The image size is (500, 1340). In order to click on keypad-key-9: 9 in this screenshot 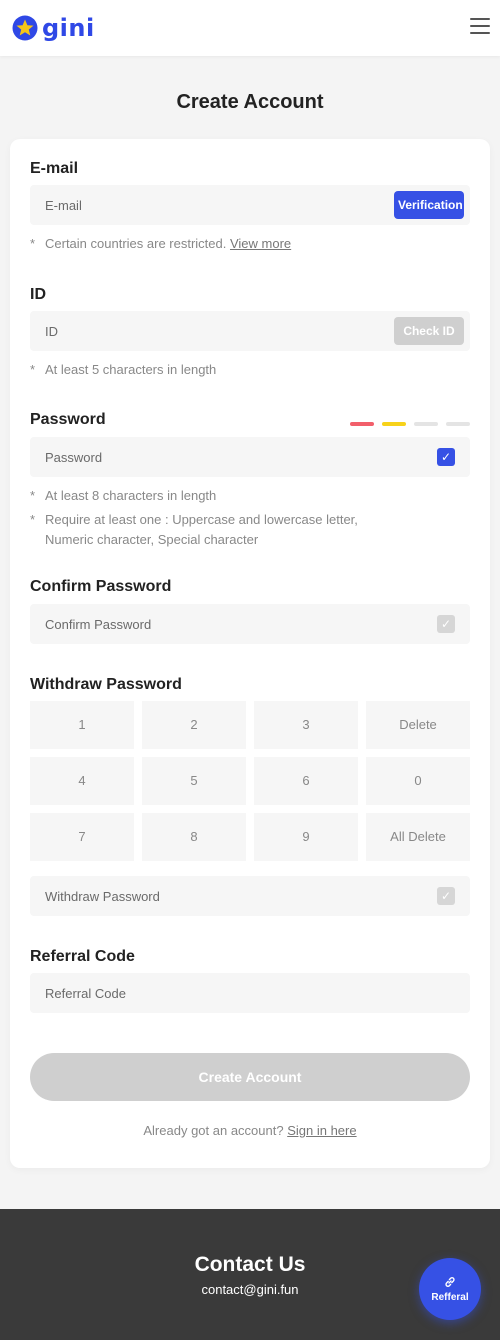, I will do `click(306, 837)`.